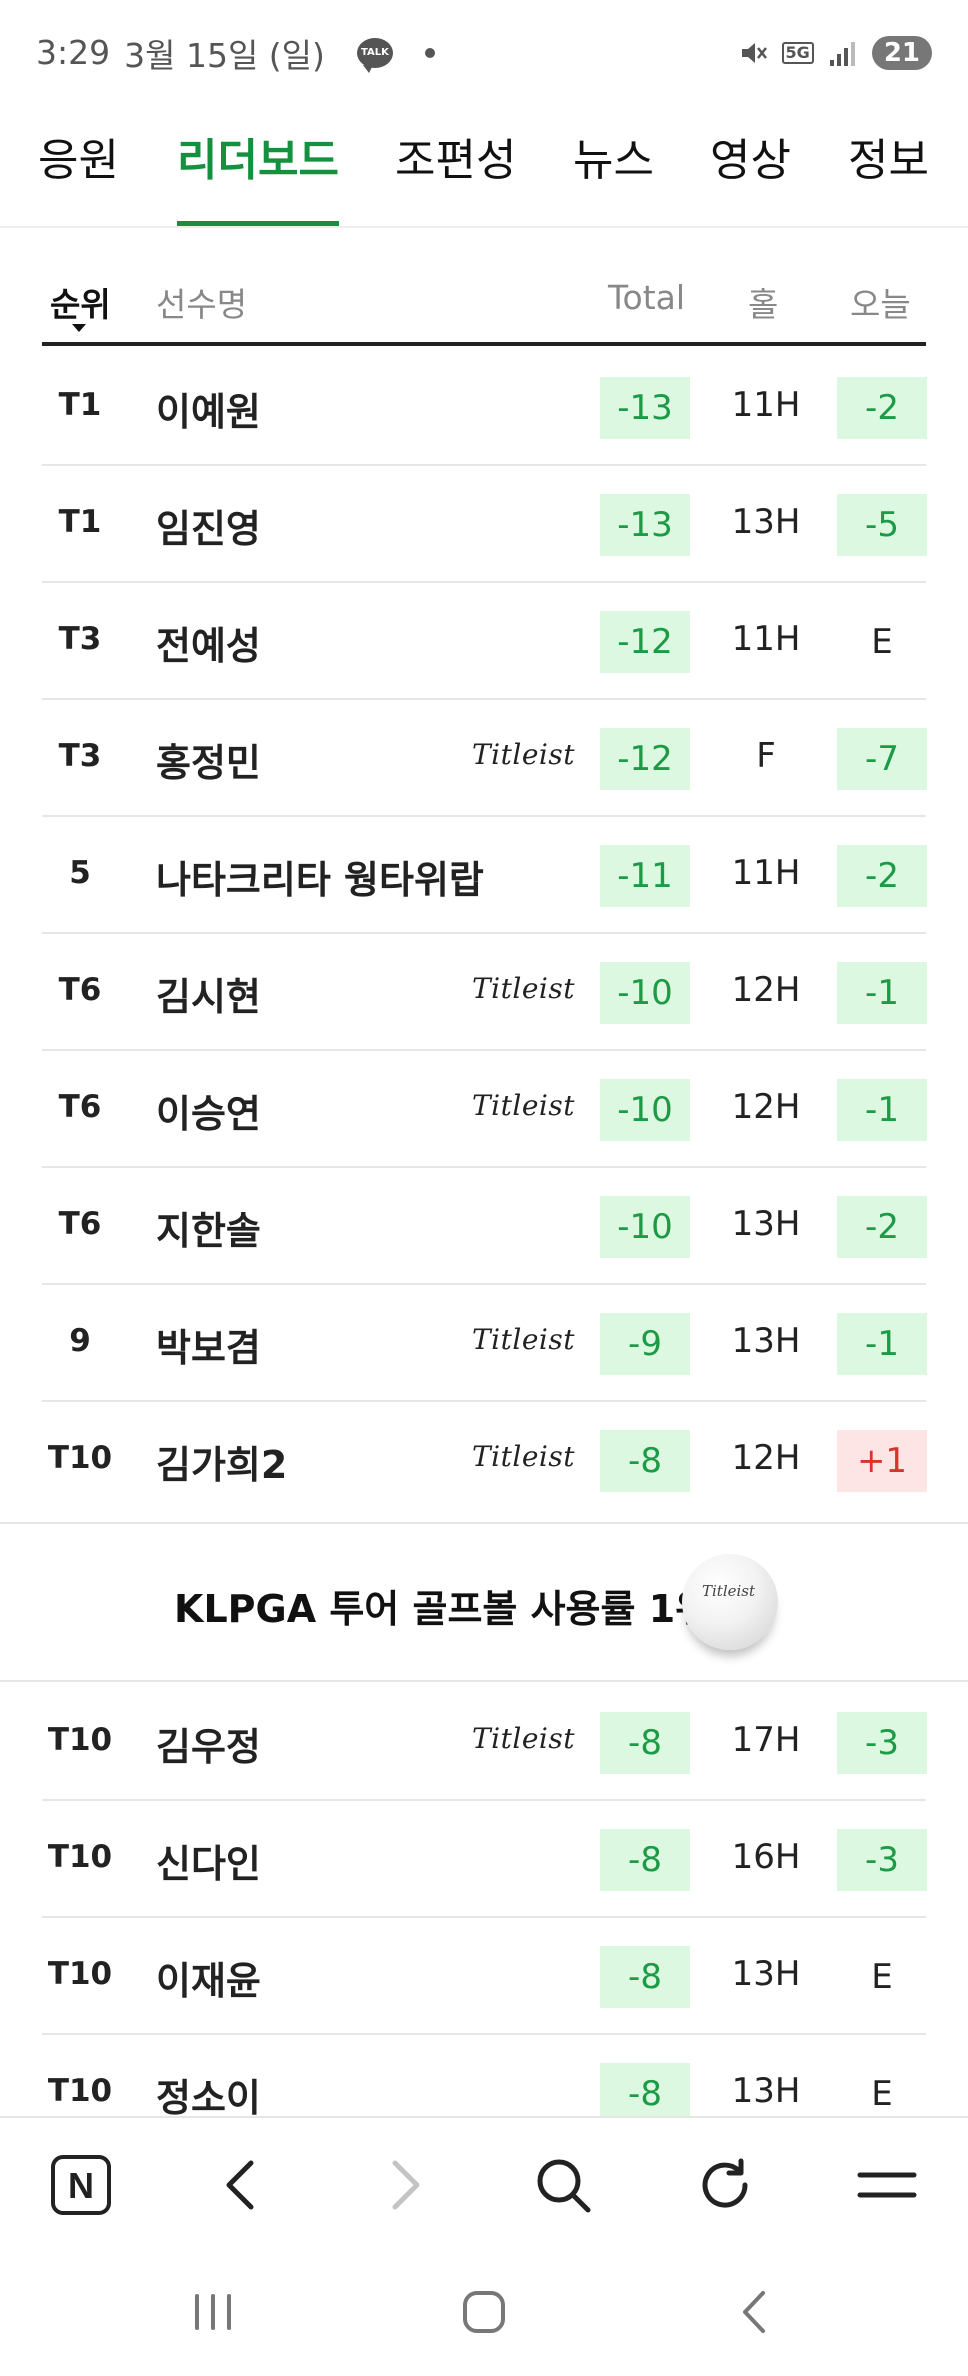 The height and width of the screenshot is (2376, 968). I want to click on player-name: 임진영, so click(208, 529).